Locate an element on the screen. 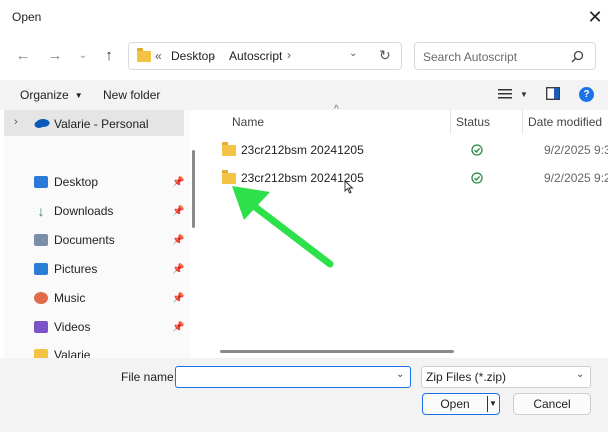 The width and height of the screenshot is (608, 432). up-arrow-icon: ↑ is located at coordinates (109, 56).